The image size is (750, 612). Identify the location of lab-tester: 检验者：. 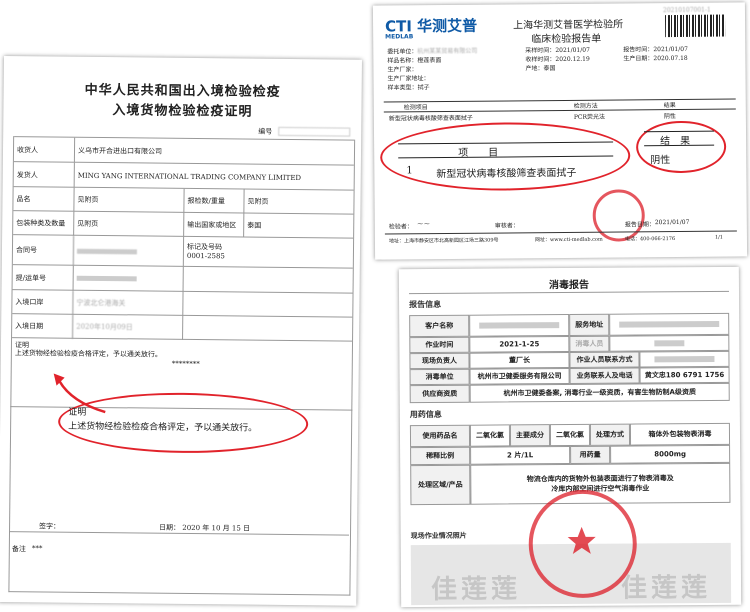
(400, 227).